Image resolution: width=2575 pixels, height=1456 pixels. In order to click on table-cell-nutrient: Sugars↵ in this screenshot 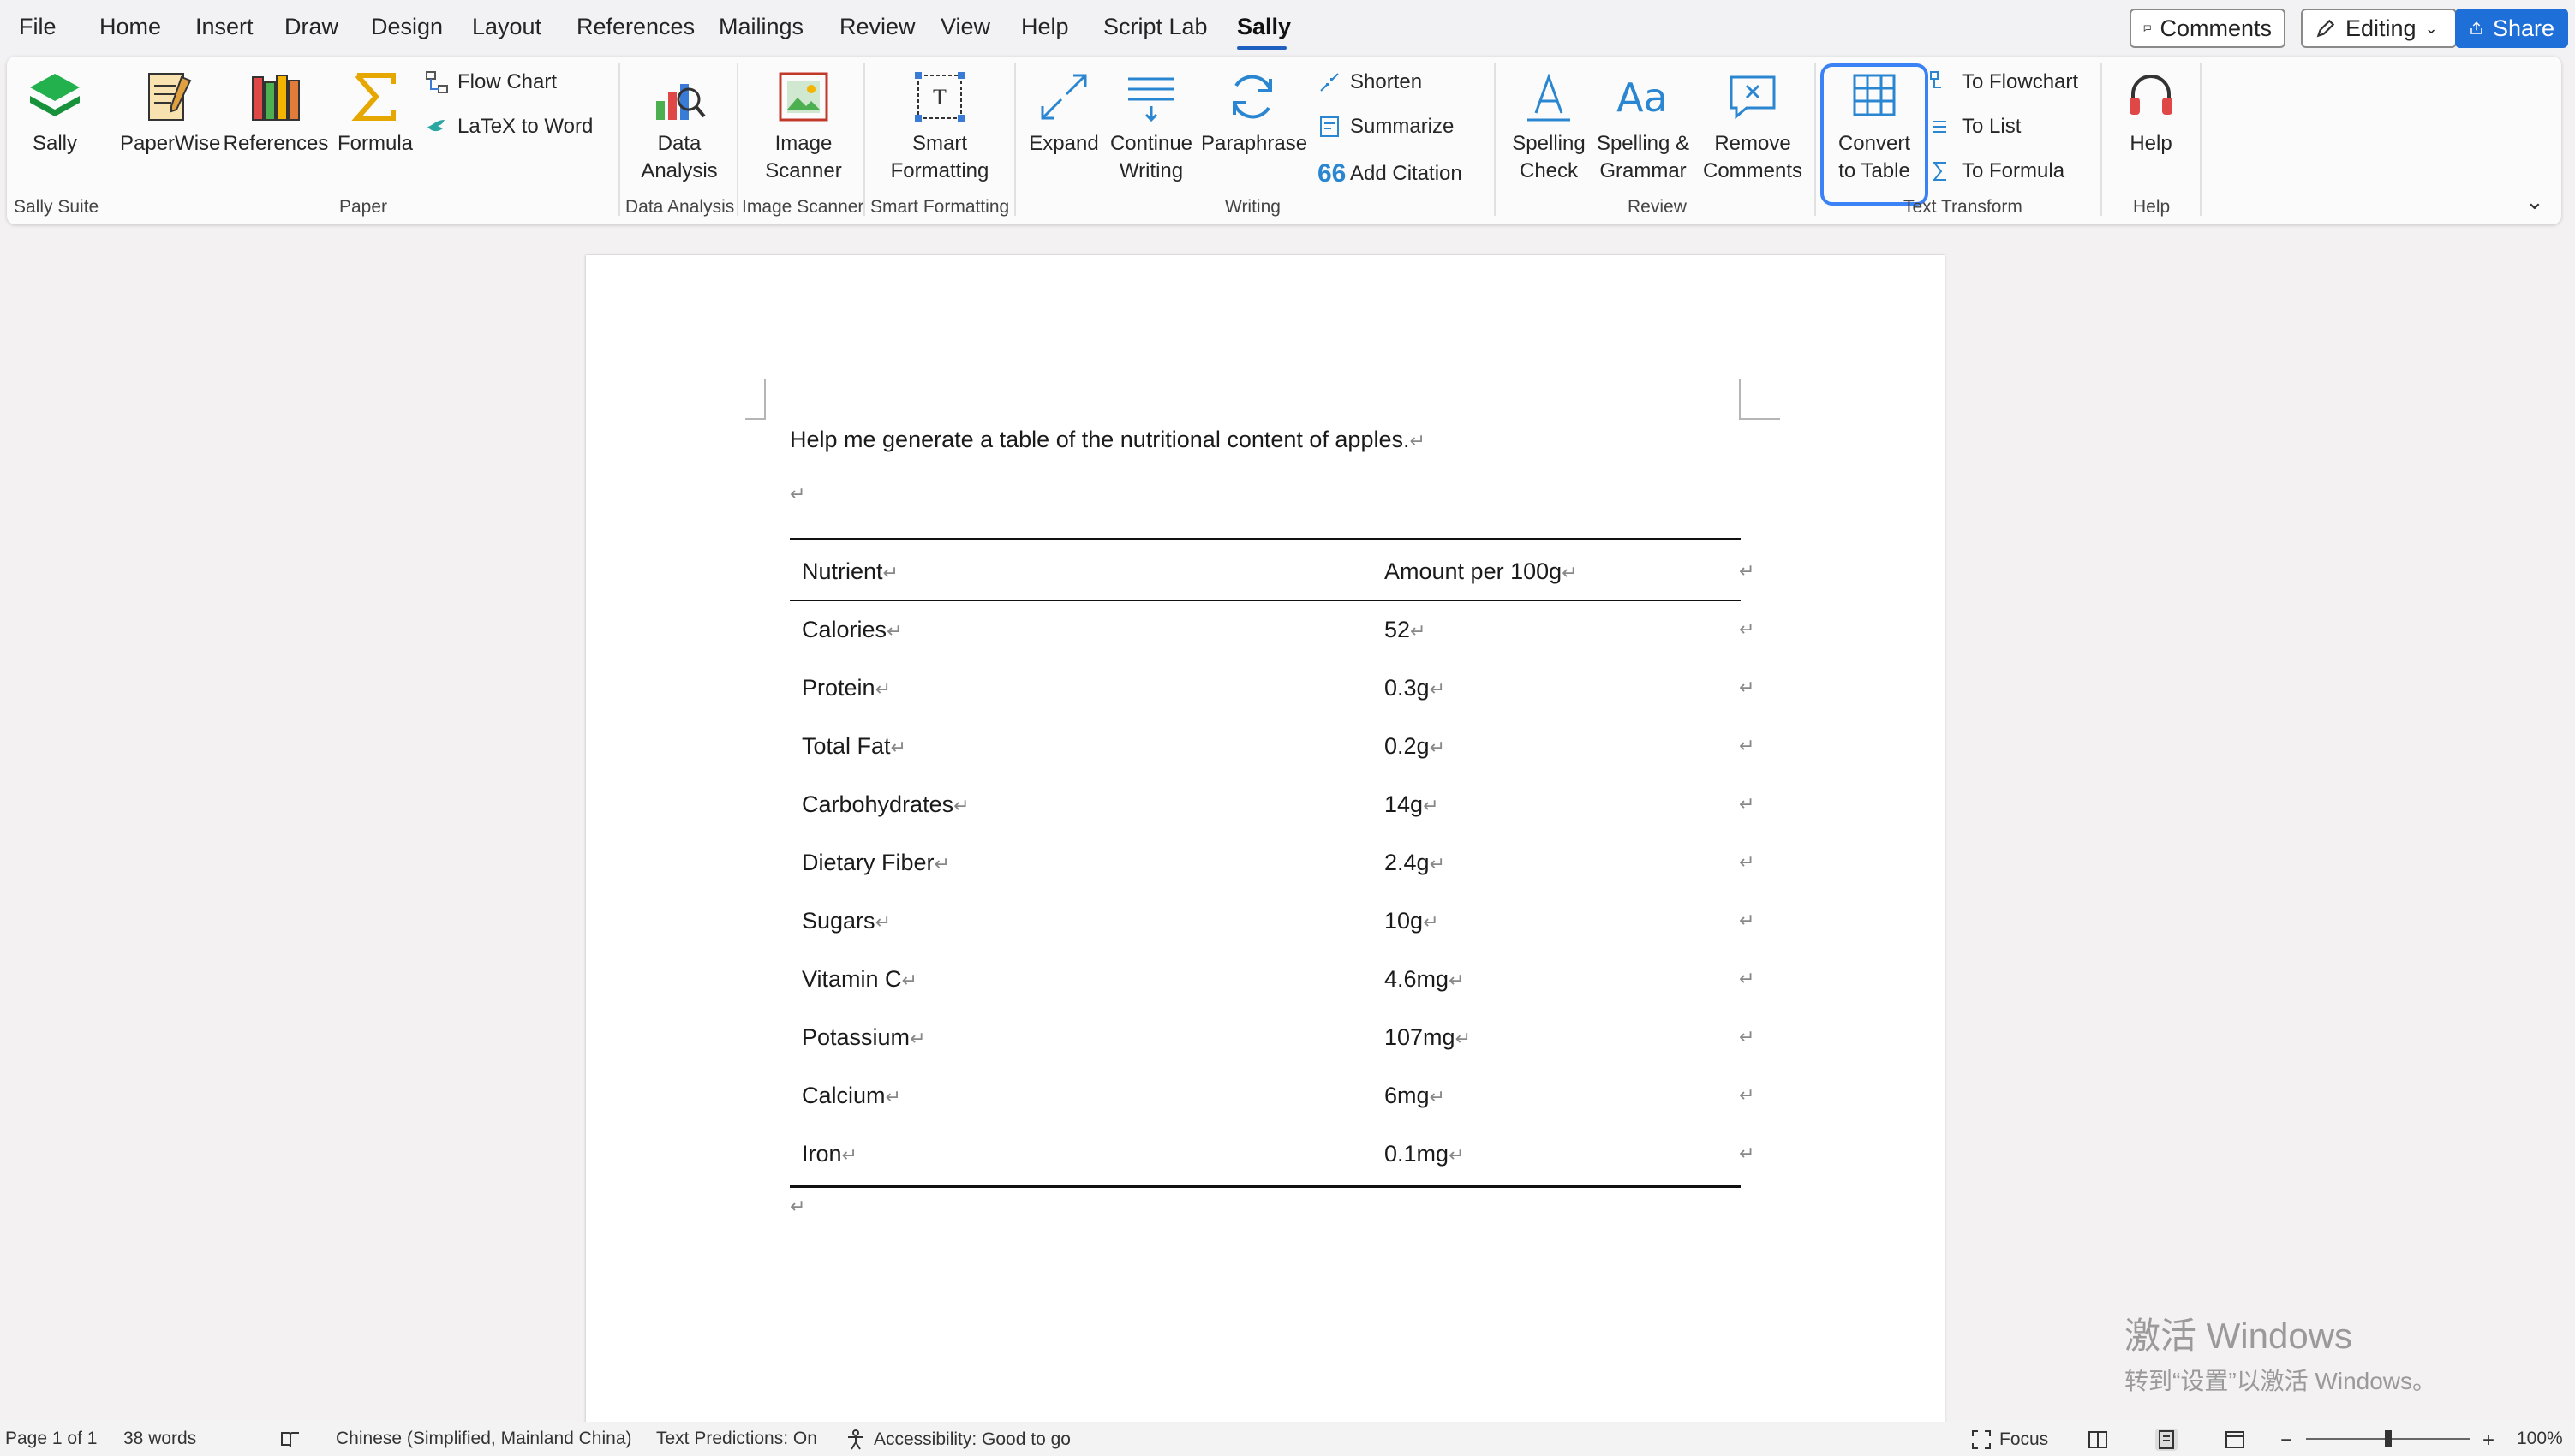, I will do `click(846, 921)`.